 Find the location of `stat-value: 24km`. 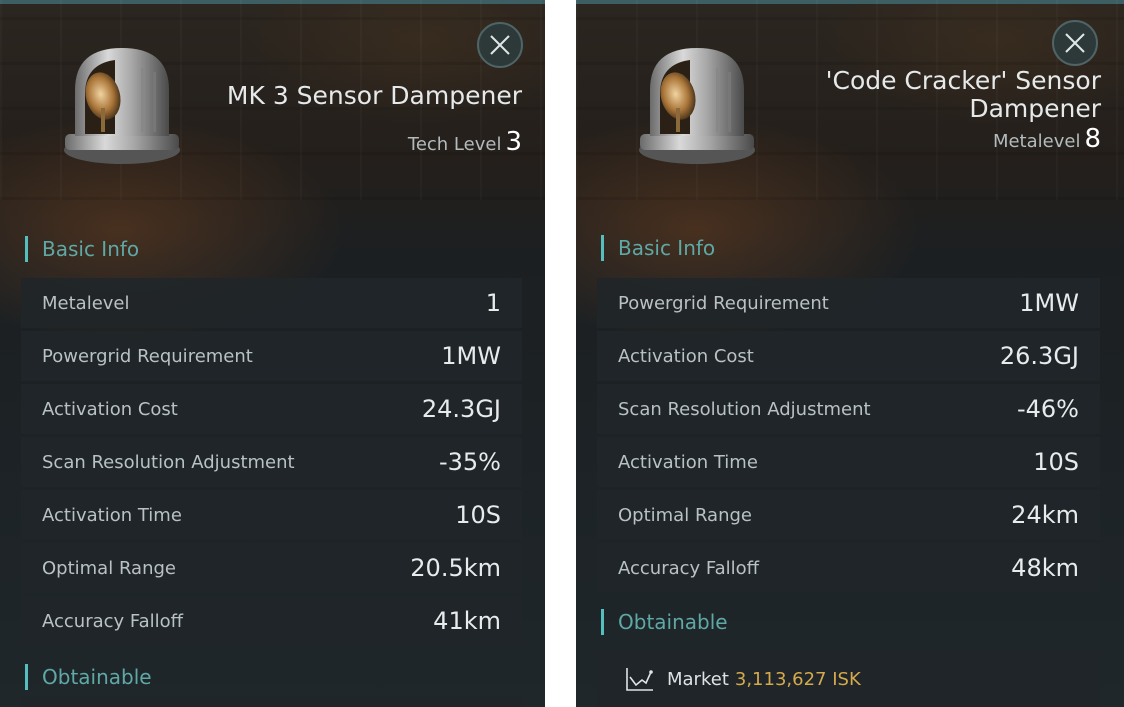

stat-value: 24km is located at coordinates (1045, 515).